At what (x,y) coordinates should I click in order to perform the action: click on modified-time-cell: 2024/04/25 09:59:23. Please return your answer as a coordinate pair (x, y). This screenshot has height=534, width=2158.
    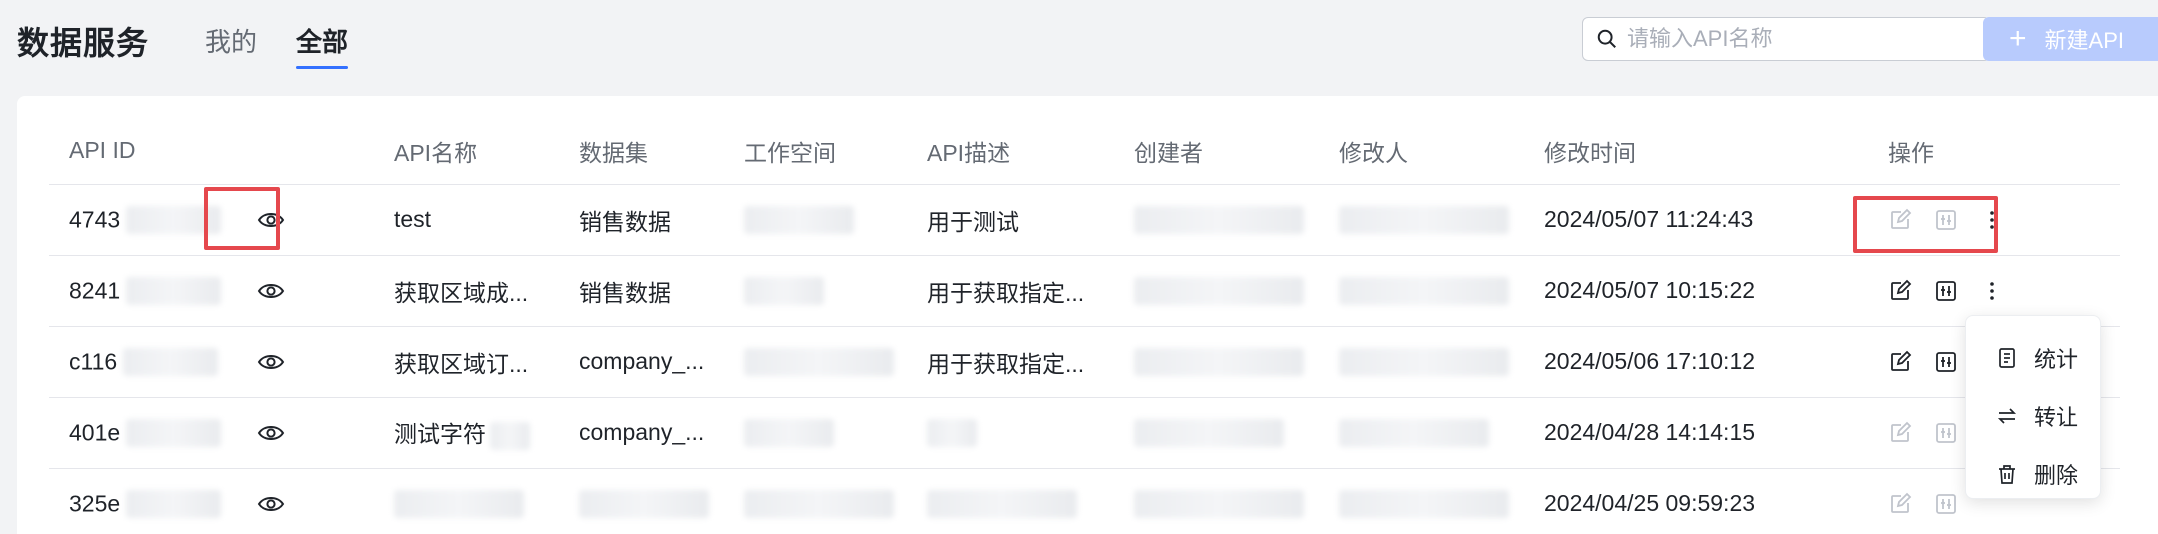
    Looking at the image, I should click on (1696, 501).